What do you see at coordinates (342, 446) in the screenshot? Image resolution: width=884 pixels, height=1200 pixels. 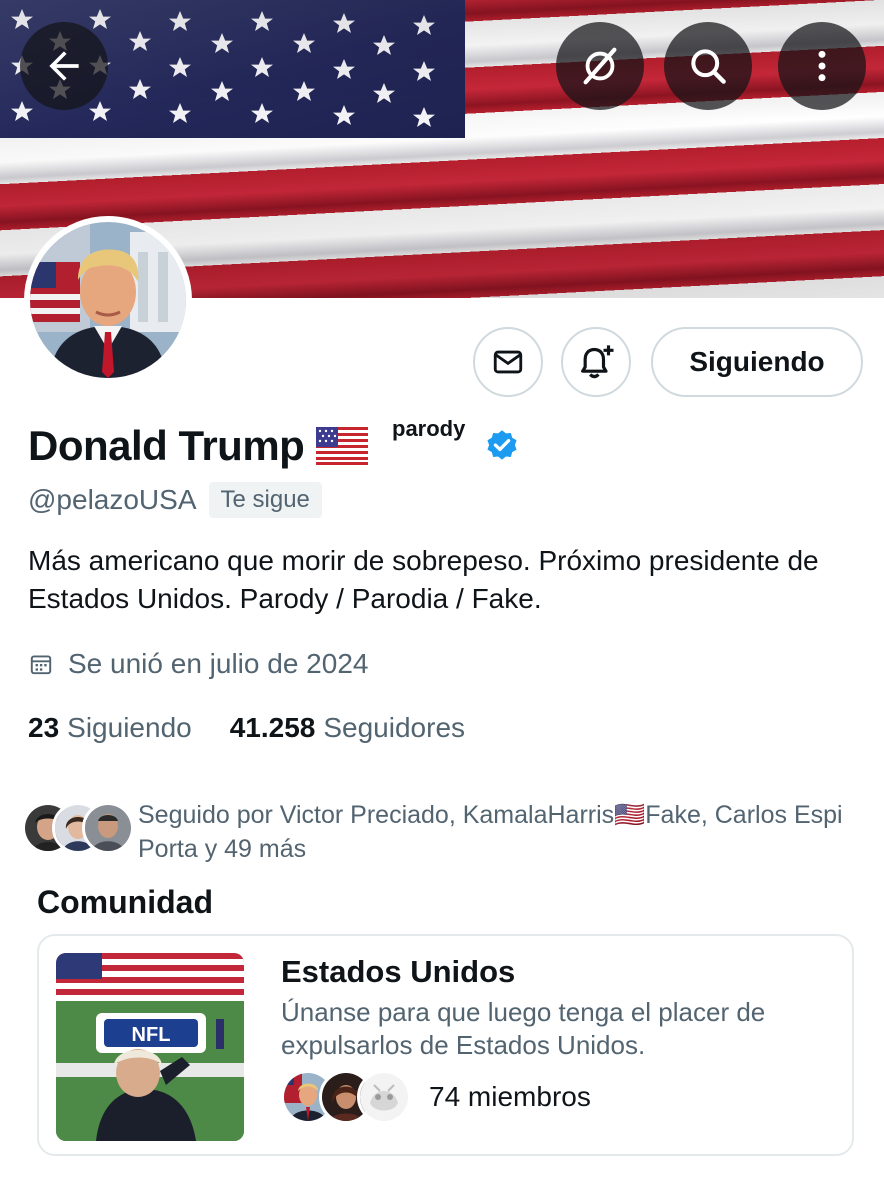 I see `us-flag-emoji` at bounding box center [342, 446].